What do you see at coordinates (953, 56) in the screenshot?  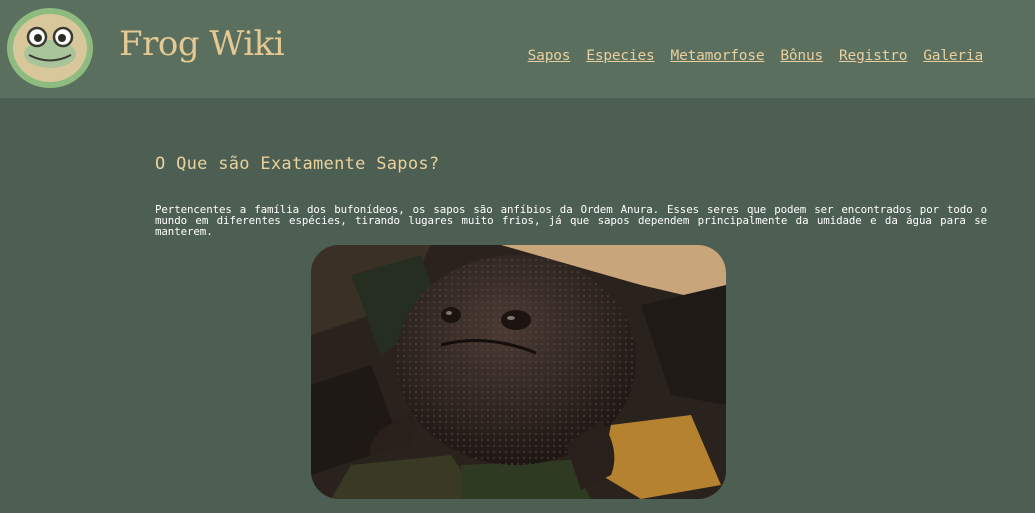 I see `nav-link-galeria: Galeria` at bounding box center [953, 56].